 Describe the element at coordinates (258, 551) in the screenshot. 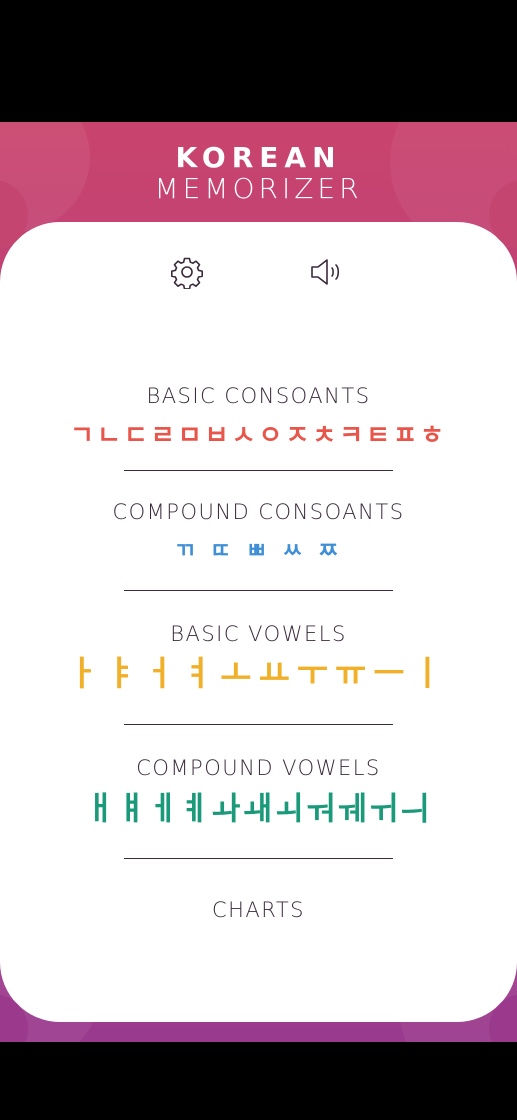

I see `hangul-letters: ㄲ ㄸ ㅃ ㅆ ㅉ` at that location.